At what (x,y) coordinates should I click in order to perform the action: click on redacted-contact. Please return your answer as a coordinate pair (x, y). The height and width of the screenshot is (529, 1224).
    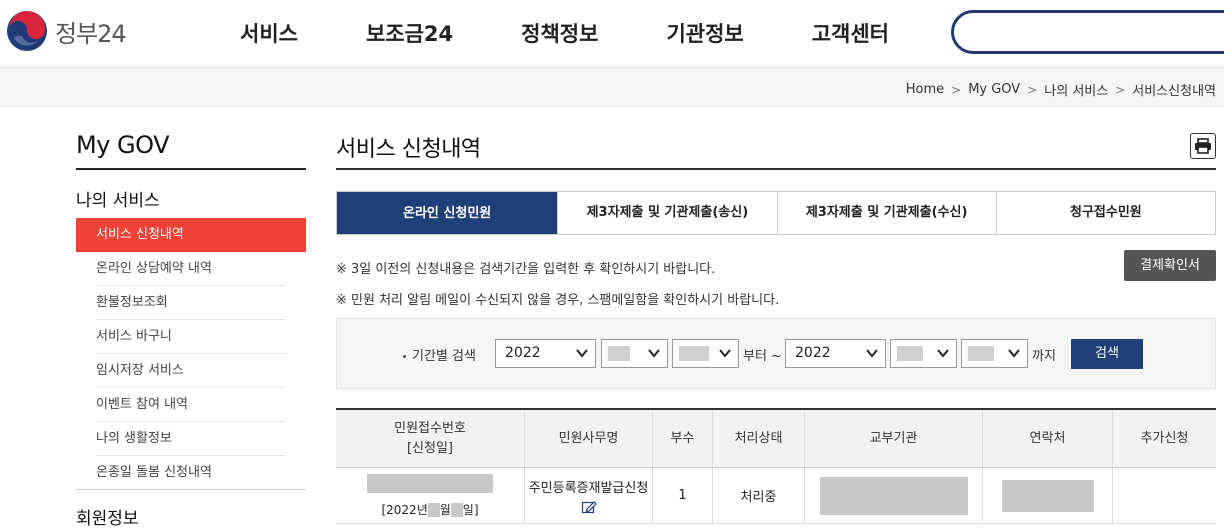
    Looking at the image, I should click on (1047, 495).